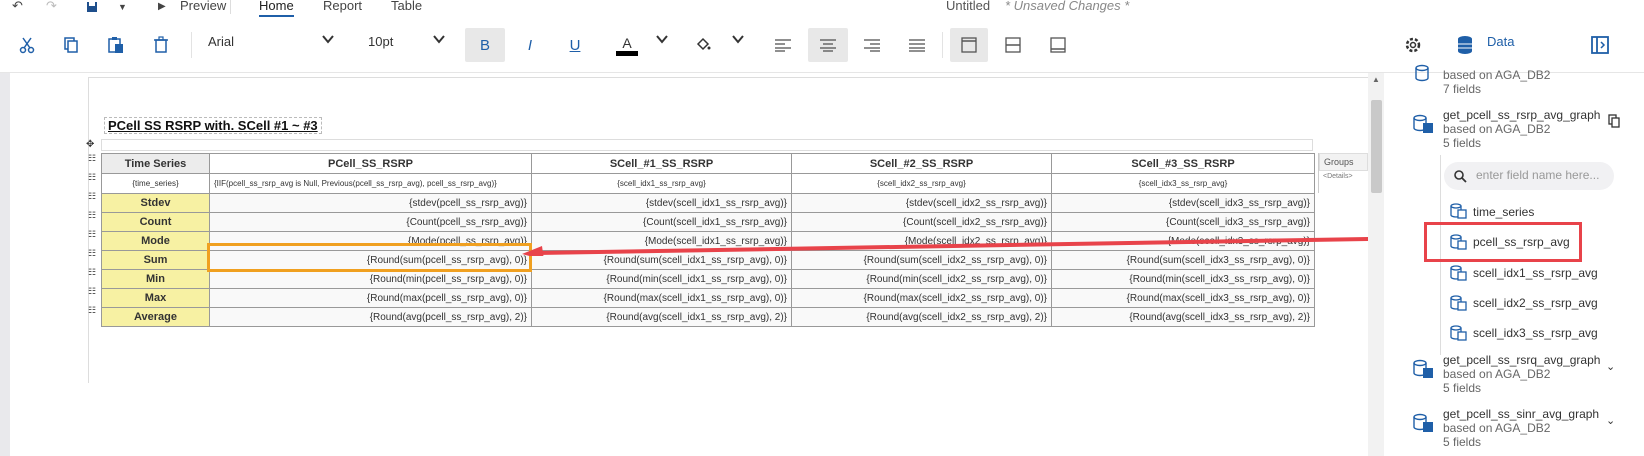 The image size is (1644, 456). Describe the element at coordinates (703, 45) in the screenshot. I see `fill-color-button` at that location.